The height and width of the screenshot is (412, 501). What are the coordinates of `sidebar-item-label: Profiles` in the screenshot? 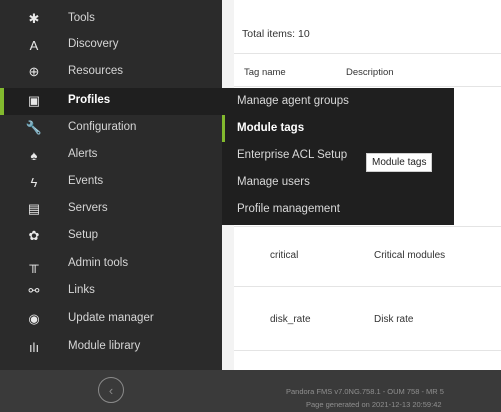 It's located at (89, 100).